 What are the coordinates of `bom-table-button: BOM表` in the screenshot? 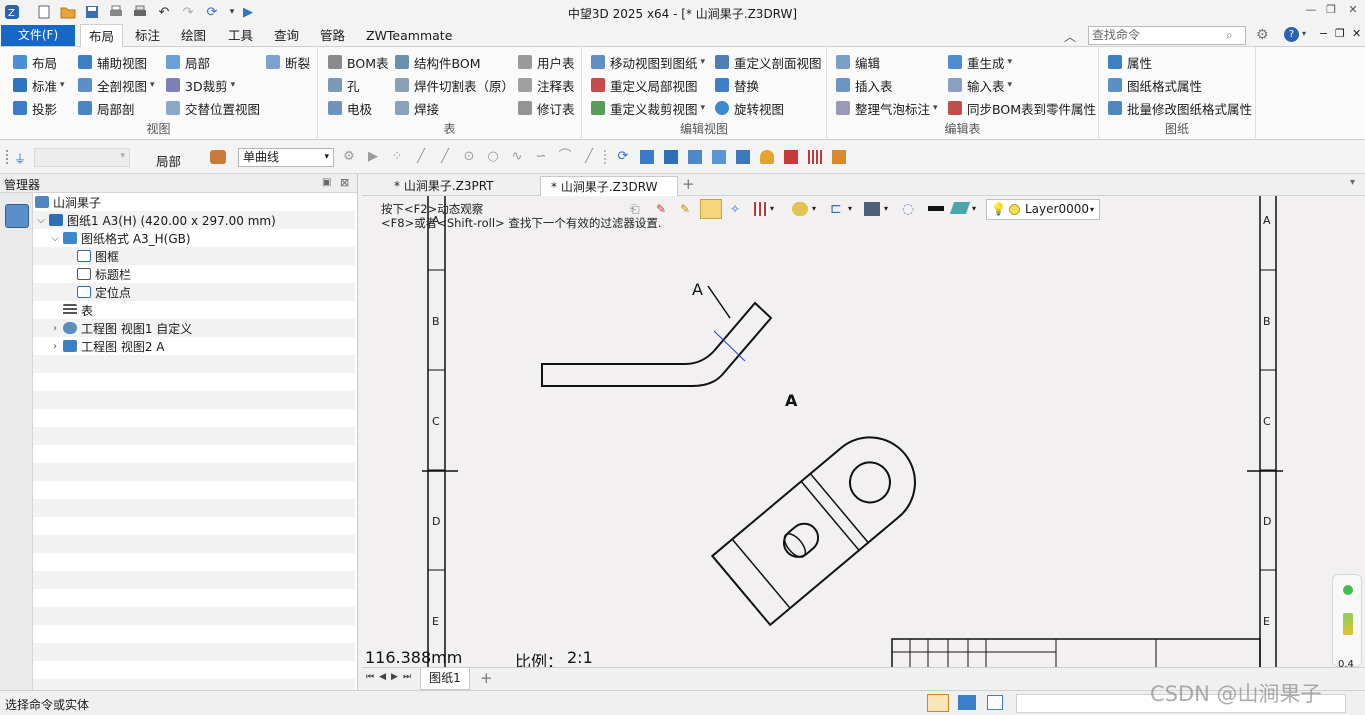 It's located at (358, 62).